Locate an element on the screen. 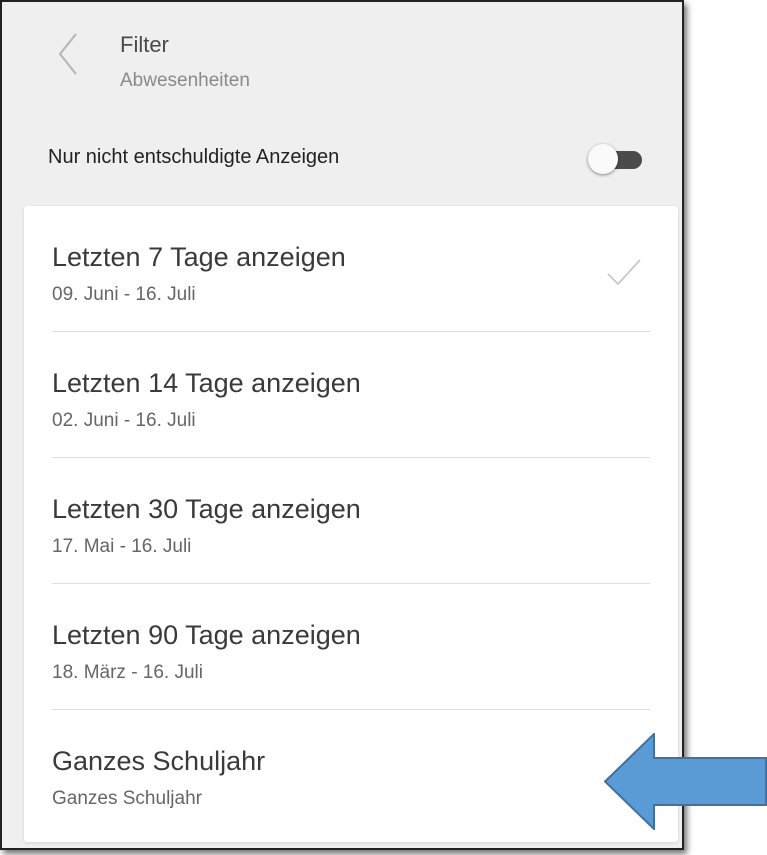 This screenshot has height=855, width=767. unexcused-filter-row: Nur nicht entschuldigte Anzeigen is located at coordinates (342, 158).